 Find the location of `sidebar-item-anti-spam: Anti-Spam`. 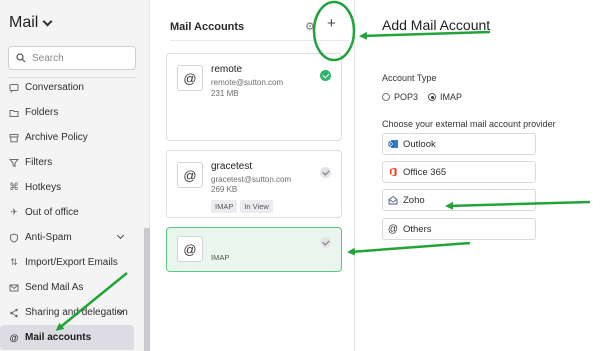

sidebar-item-anti-spam: Anti-Spam is located at coordinates (71, 237).